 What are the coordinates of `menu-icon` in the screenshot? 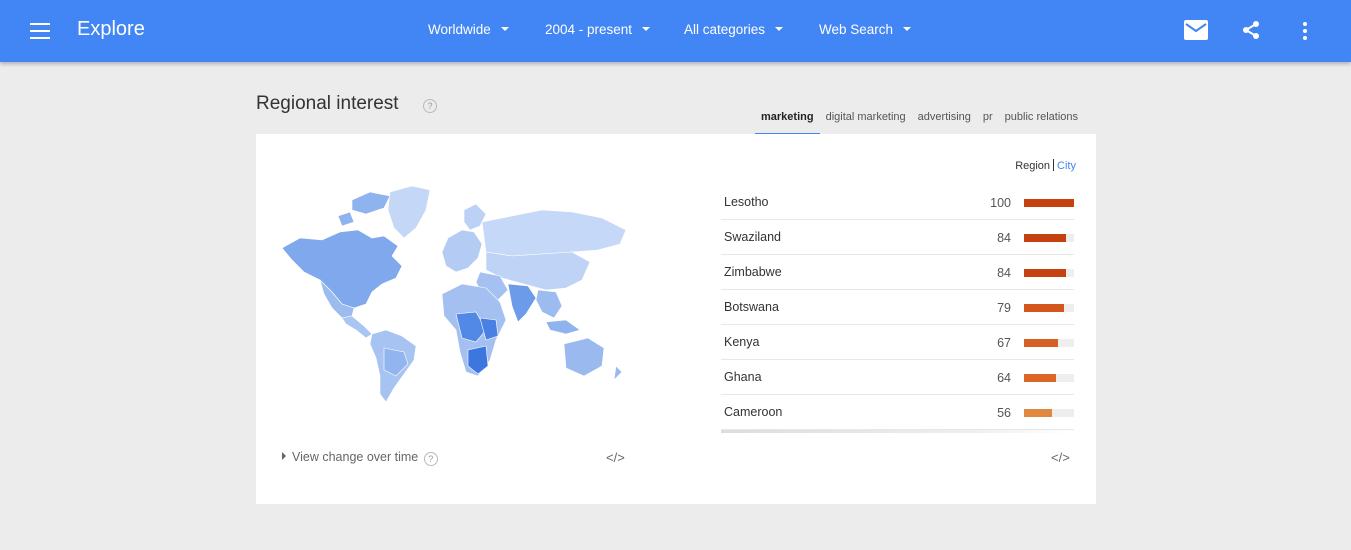 It's located at (40, 31).